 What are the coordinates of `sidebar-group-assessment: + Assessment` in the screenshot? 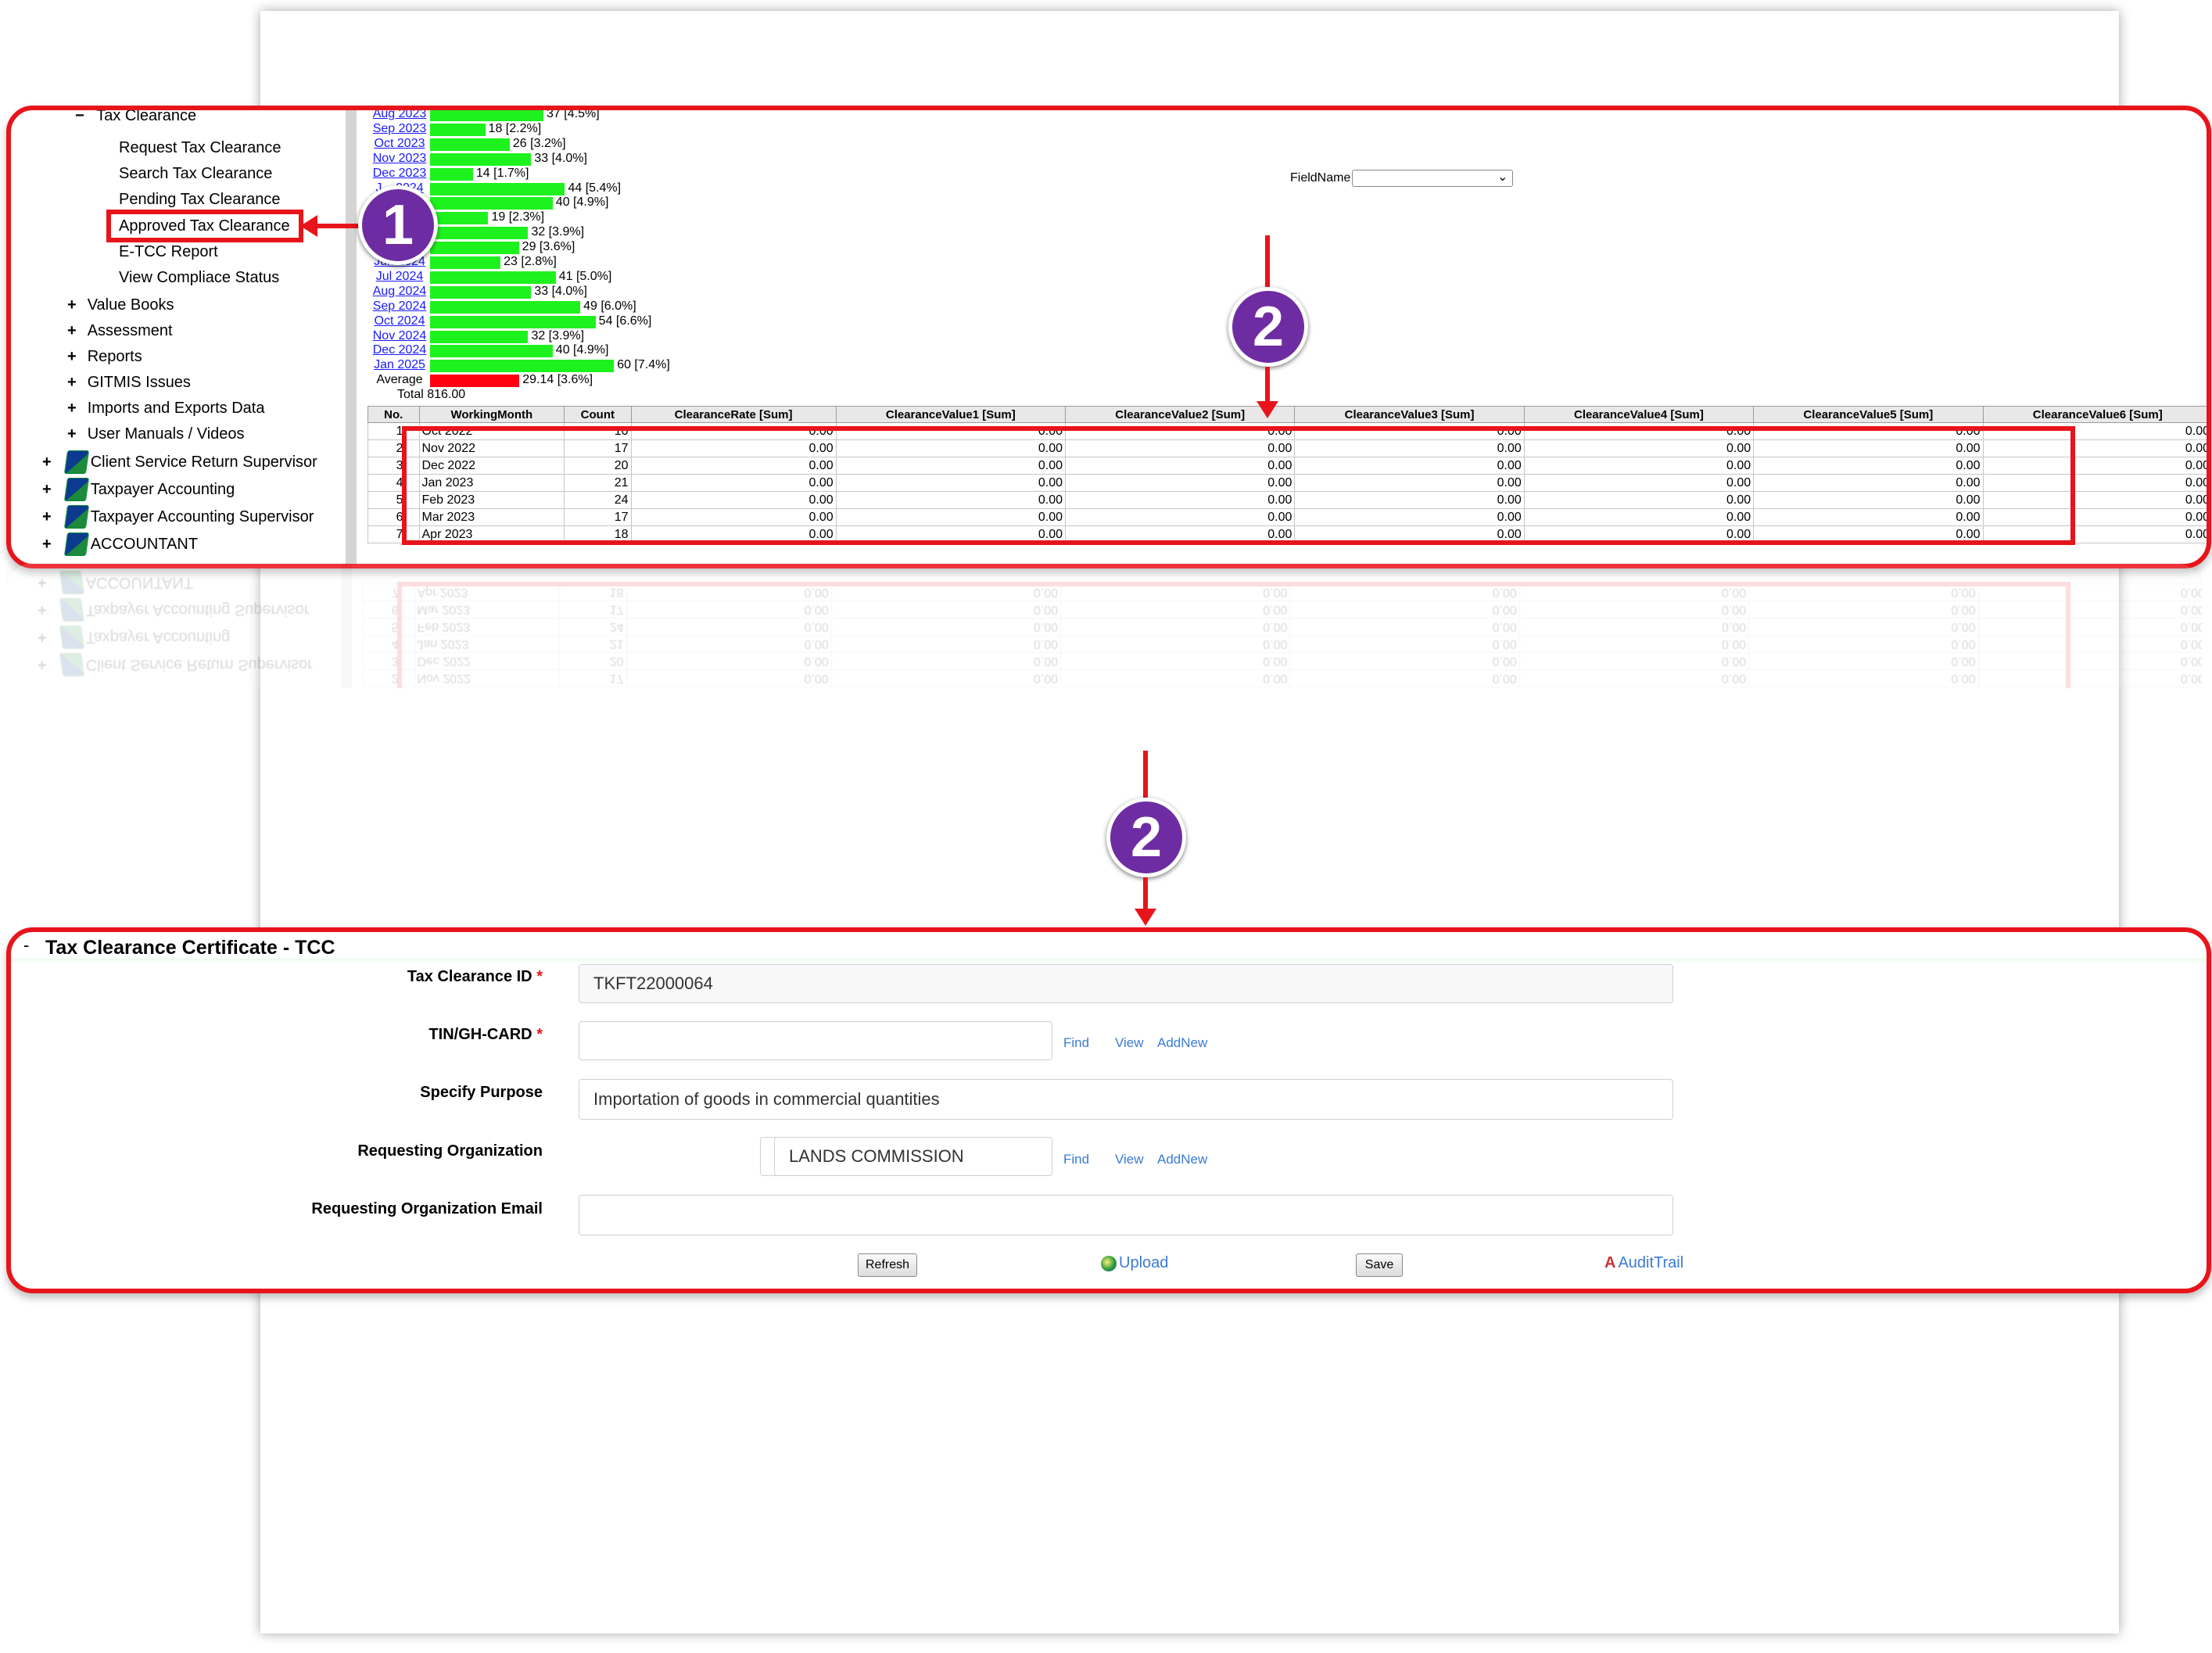 It's located at (120, 331).